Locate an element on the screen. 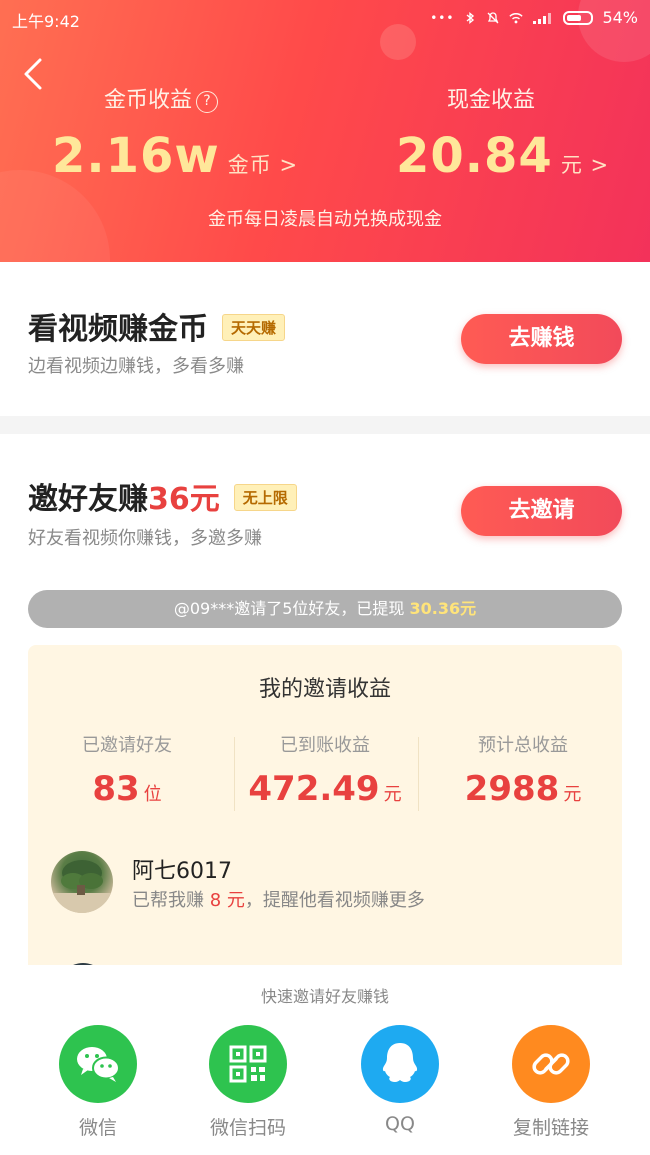 This screenshot has width=650, height=1155. wechat-glyph is located at coordinates (98, 1064).